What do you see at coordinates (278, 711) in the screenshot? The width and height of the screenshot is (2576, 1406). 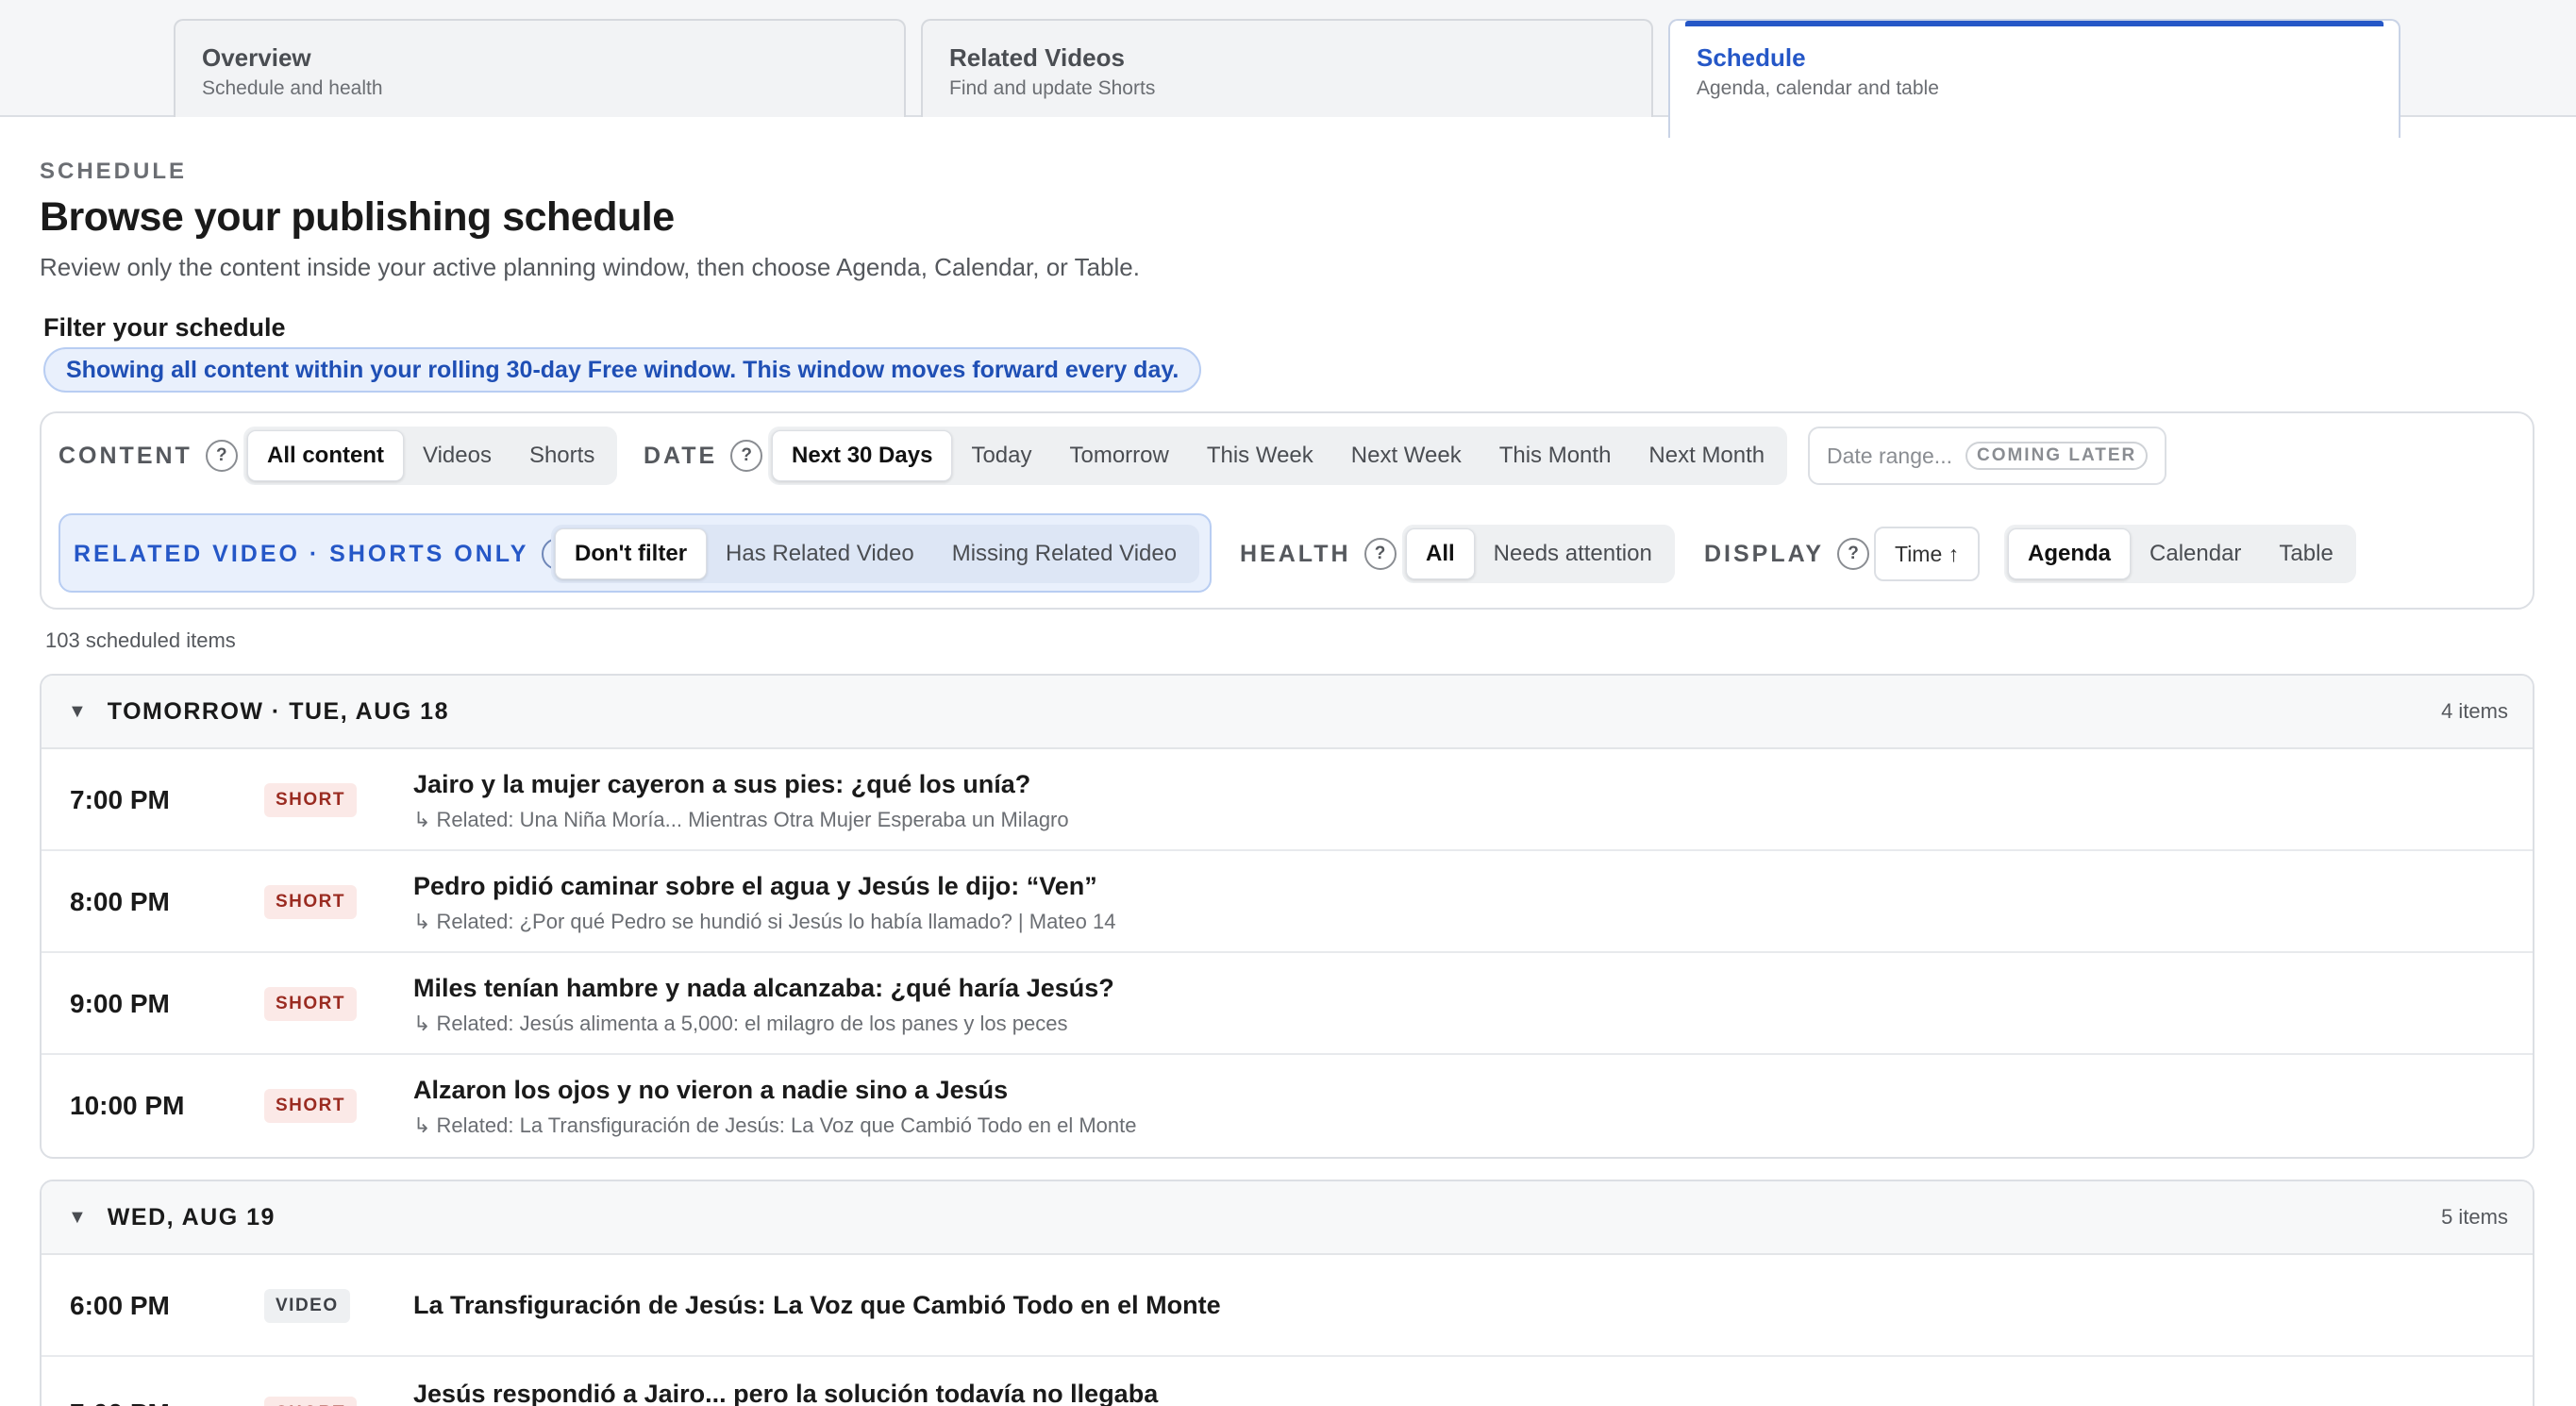 I see `day-group-title: TOMORROW · TUE, AUG 18` at bounding box center [278, 711].